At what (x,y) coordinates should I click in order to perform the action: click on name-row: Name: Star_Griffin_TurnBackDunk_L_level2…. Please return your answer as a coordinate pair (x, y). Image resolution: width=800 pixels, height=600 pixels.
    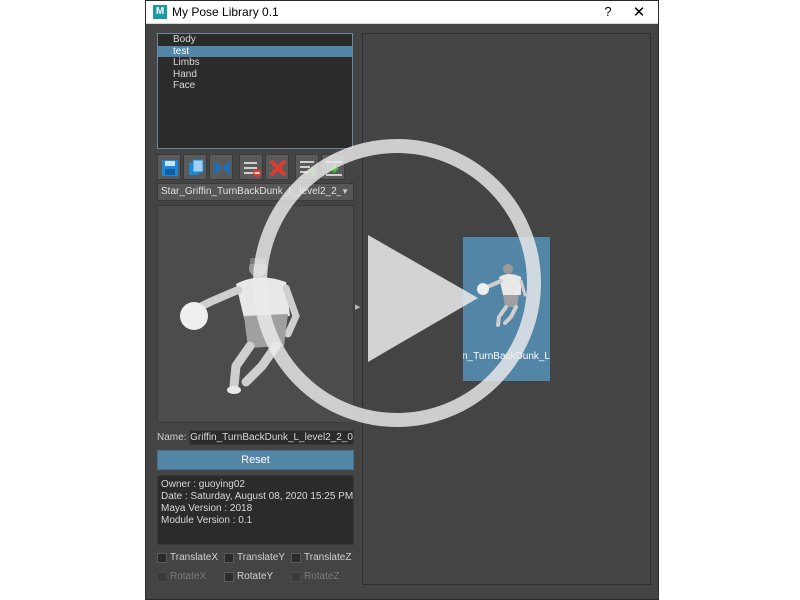
    Looking at the image, I should click on (255, 438).